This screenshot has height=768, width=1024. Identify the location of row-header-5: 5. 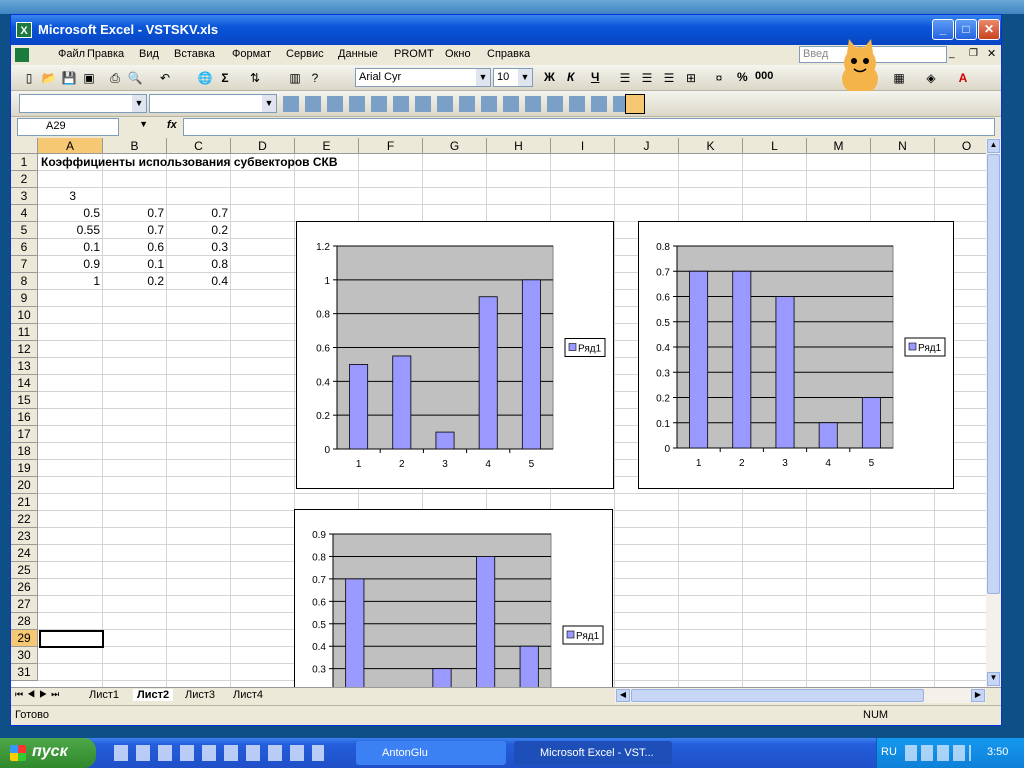
(24, 230).